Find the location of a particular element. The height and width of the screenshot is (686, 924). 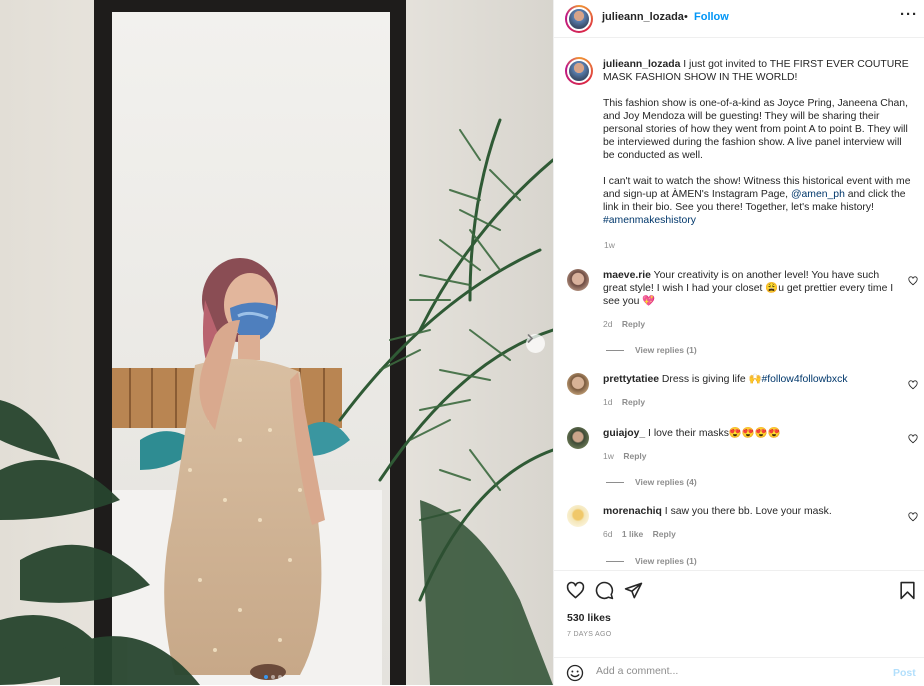

smiley-icon is located at coordinates (575, 673).